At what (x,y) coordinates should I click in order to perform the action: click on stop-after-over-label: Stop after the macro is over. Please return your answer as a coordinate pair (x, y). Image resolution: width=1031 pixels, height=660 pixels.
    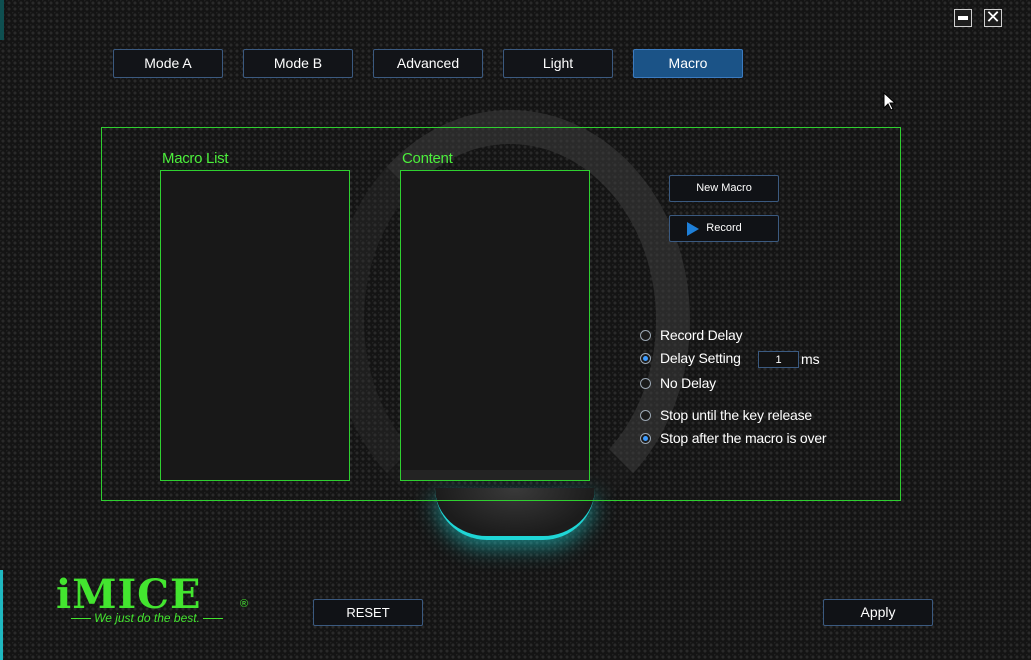
    Looking at the image, I should click on (743, 438).